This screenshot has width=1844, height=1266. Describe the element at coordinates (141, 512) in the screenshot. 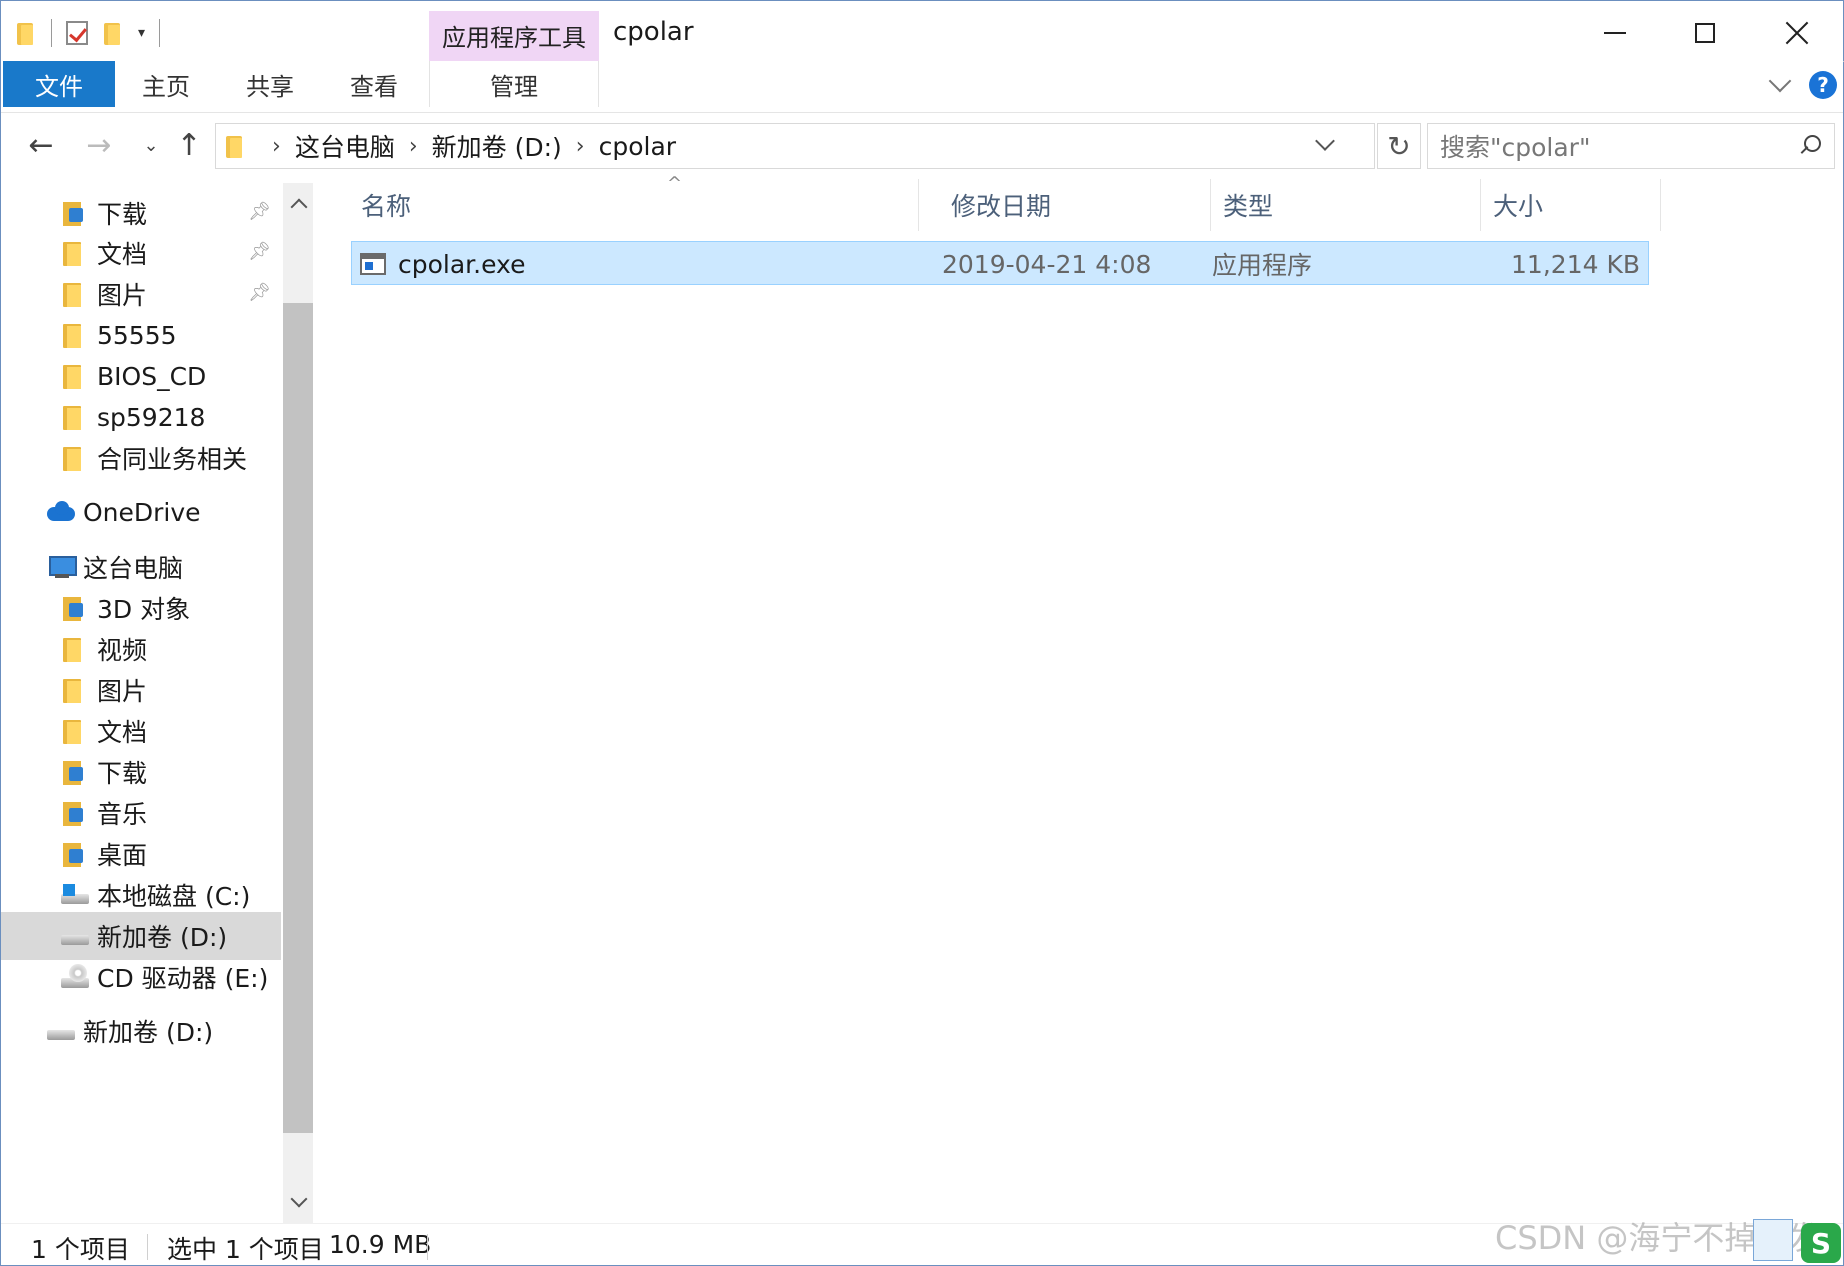

I see `tree-item-onedrive: OneDrive` at that location.